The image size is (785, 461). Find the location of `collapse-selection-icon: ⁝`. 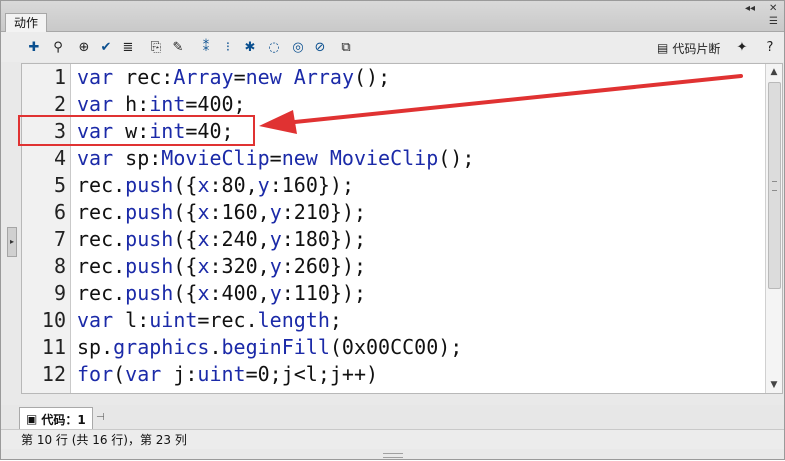

collapse-selection-icon: ⁝ is located at coordinates (228, 47).